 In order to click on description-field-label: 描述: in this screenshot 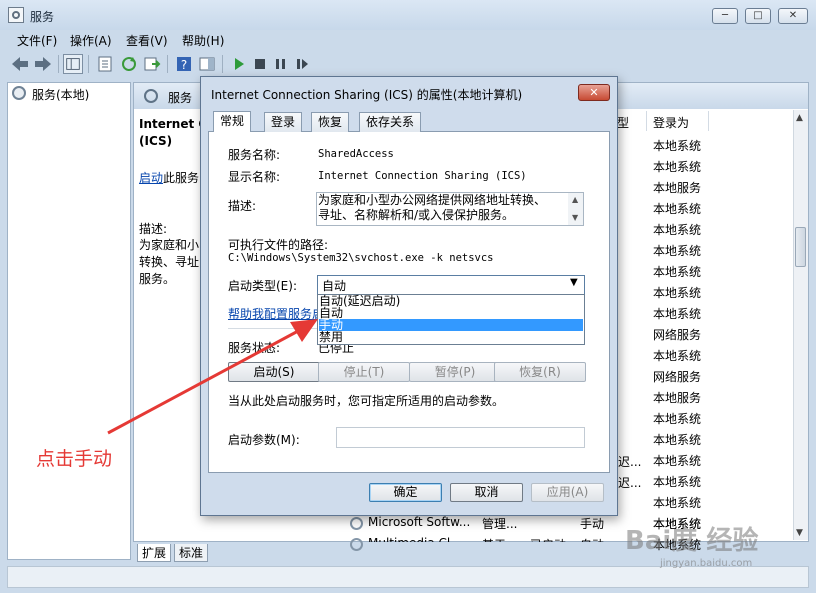, I will do `click(242, 206)`.